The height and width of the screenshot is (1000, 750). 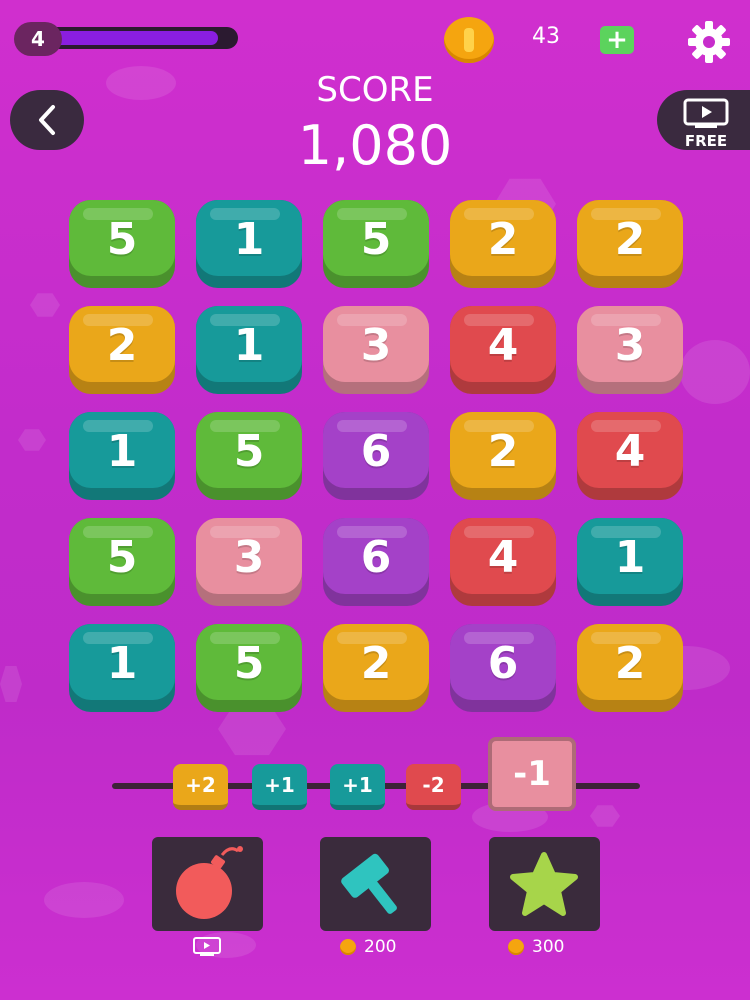 What do you see at coordinates (200, 787) in the screenshot?
I see `queue-tile: +2` at bounding box center [200, 787].